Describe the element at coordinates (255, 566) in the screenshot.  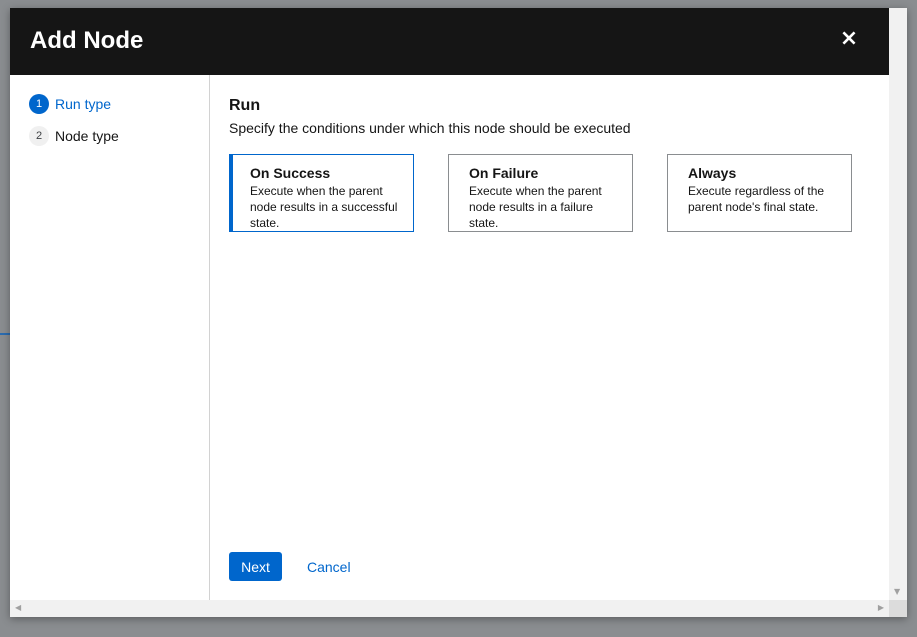
I see `next-button: Next` at that location.